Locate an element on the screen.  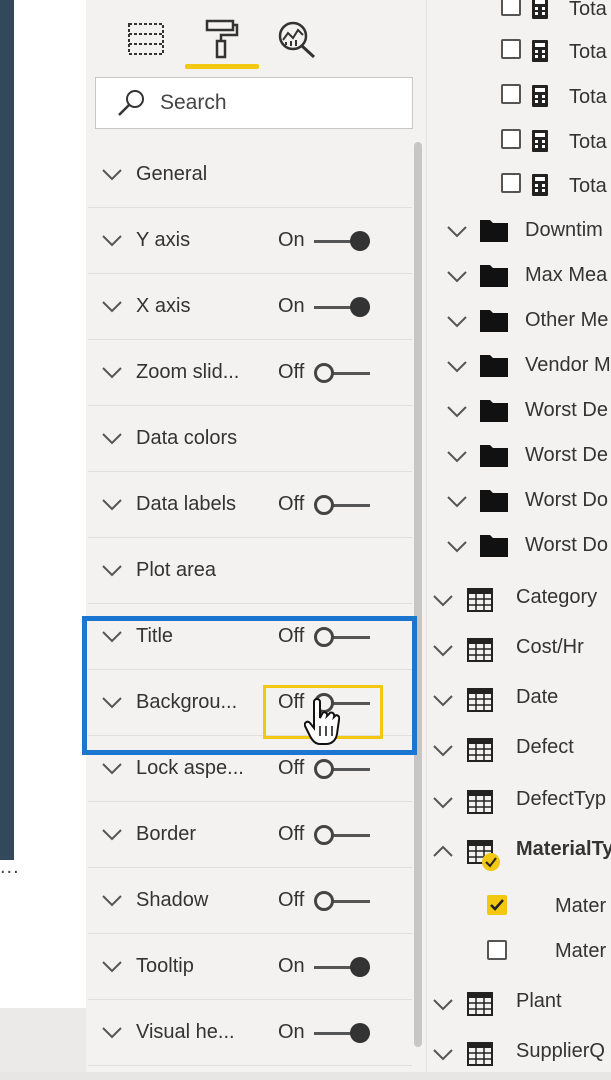
field-table-item: Cost/Hr is located at coordinates (519, 651).